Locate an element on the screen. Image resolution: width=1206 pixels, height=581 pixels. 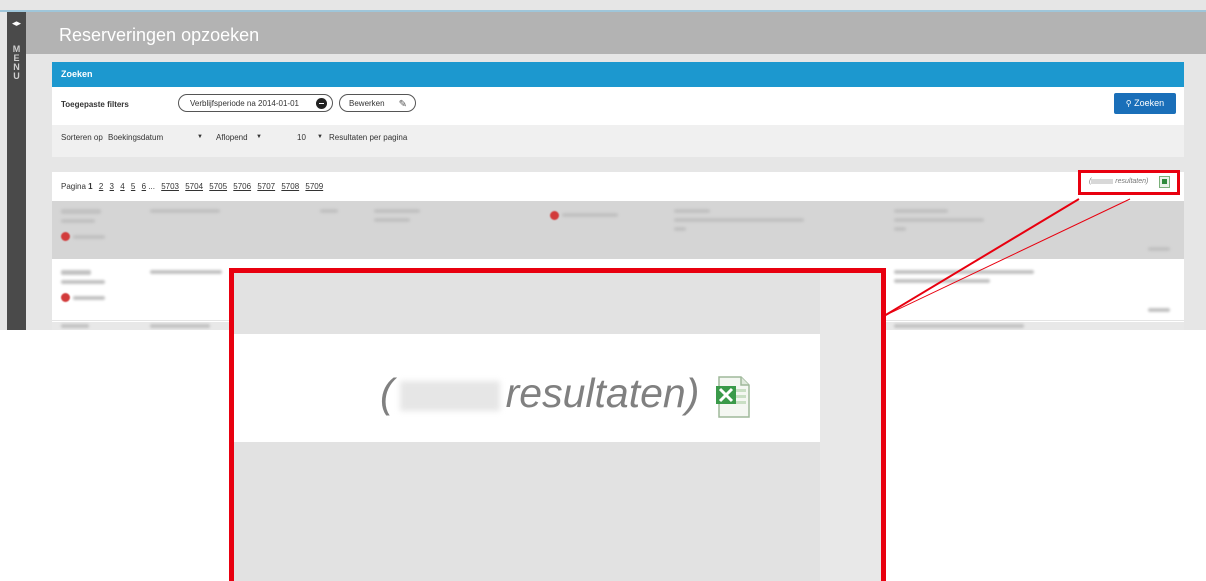
search-panel-heading: Zoeken is located at coordinates (618, 74).